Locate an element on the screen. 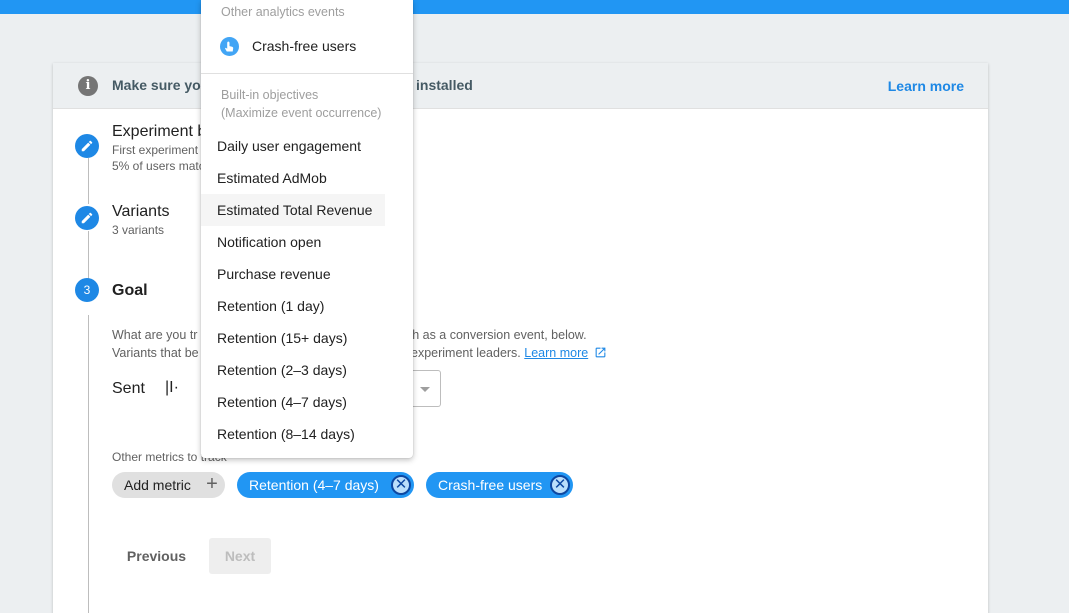  step-edit-variants is located at coordinates (87, 218).